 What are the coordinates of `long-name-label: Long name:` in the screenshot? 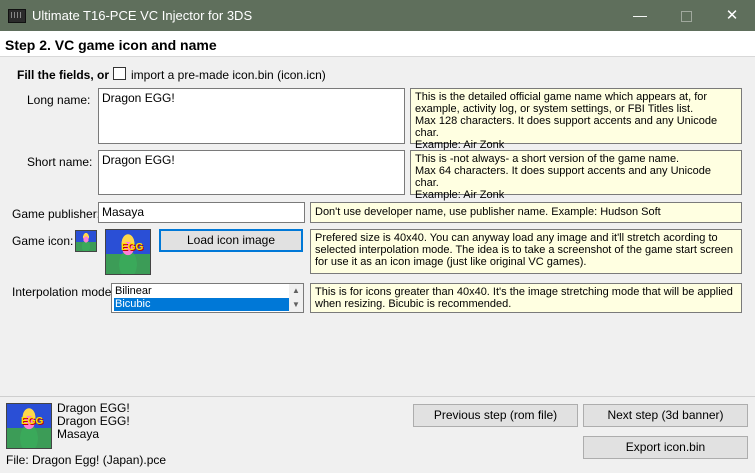 It's located at (59, 100).